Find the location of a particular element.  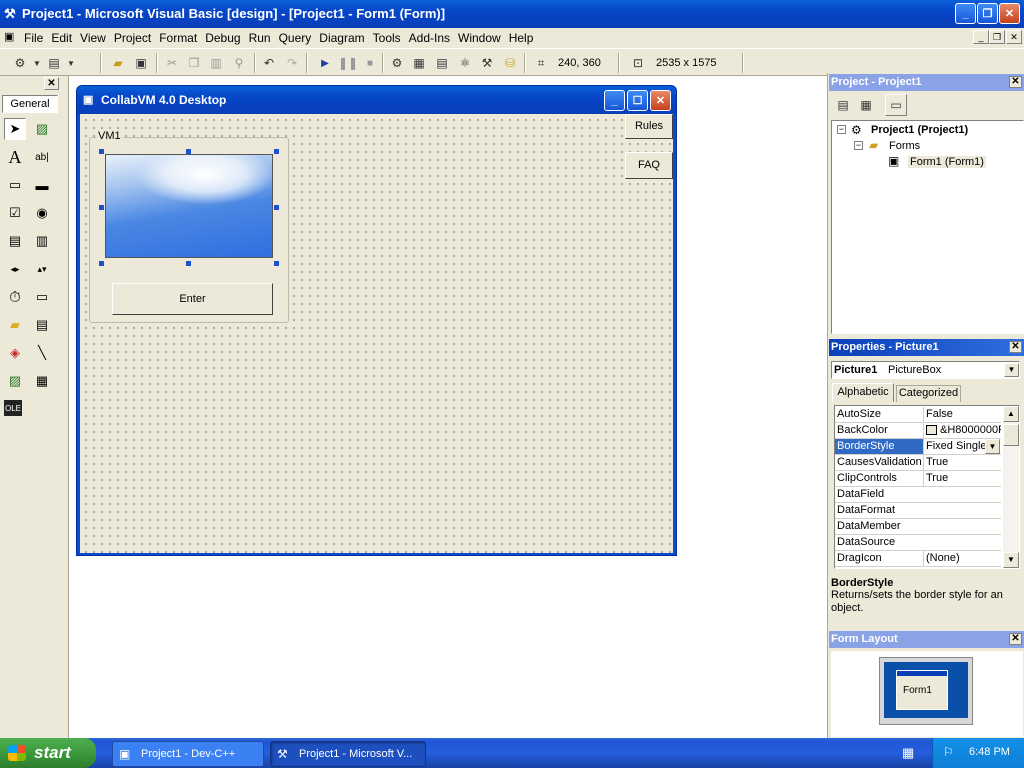

toolbox-close-button: ✕ is located at coordinates (51, 83).